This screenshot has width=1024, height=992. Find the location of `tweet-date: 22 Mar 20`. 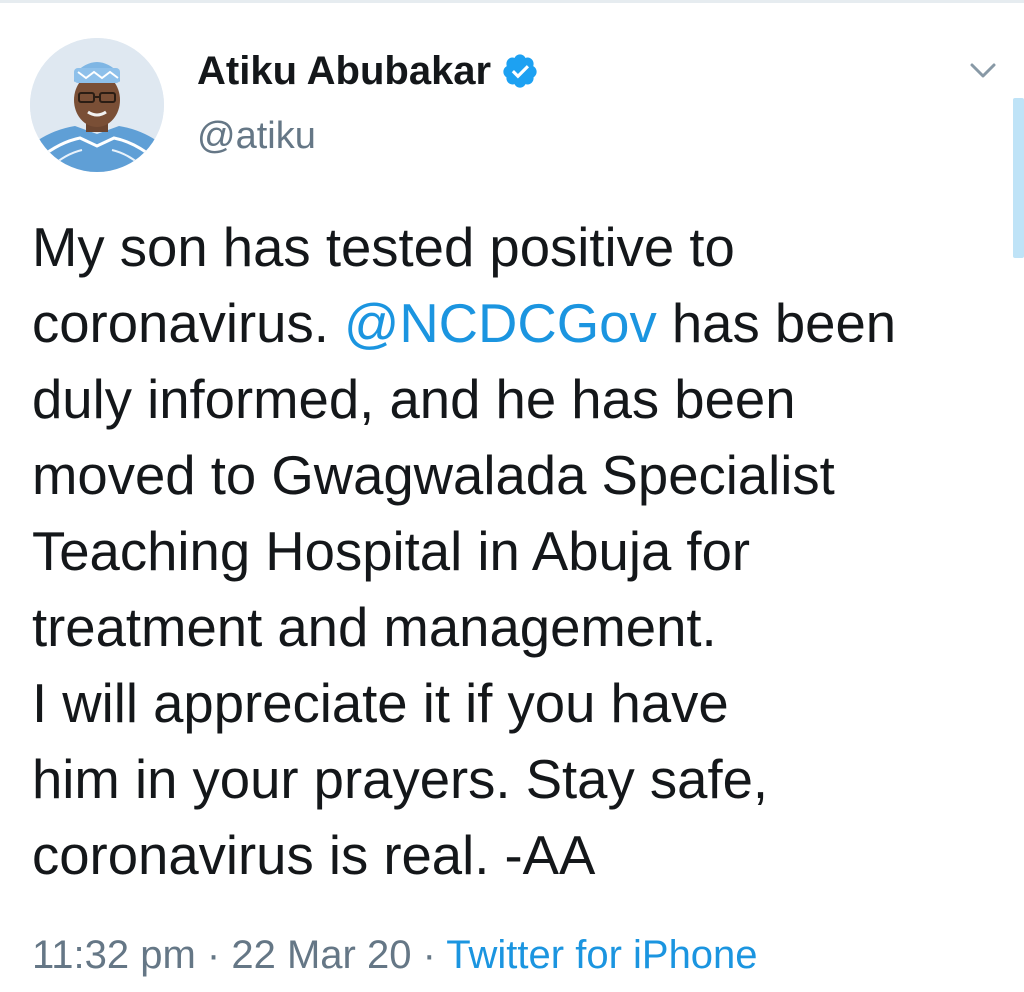

tweet-date: 22 Mar 20 is located at coordinates (321, 955).